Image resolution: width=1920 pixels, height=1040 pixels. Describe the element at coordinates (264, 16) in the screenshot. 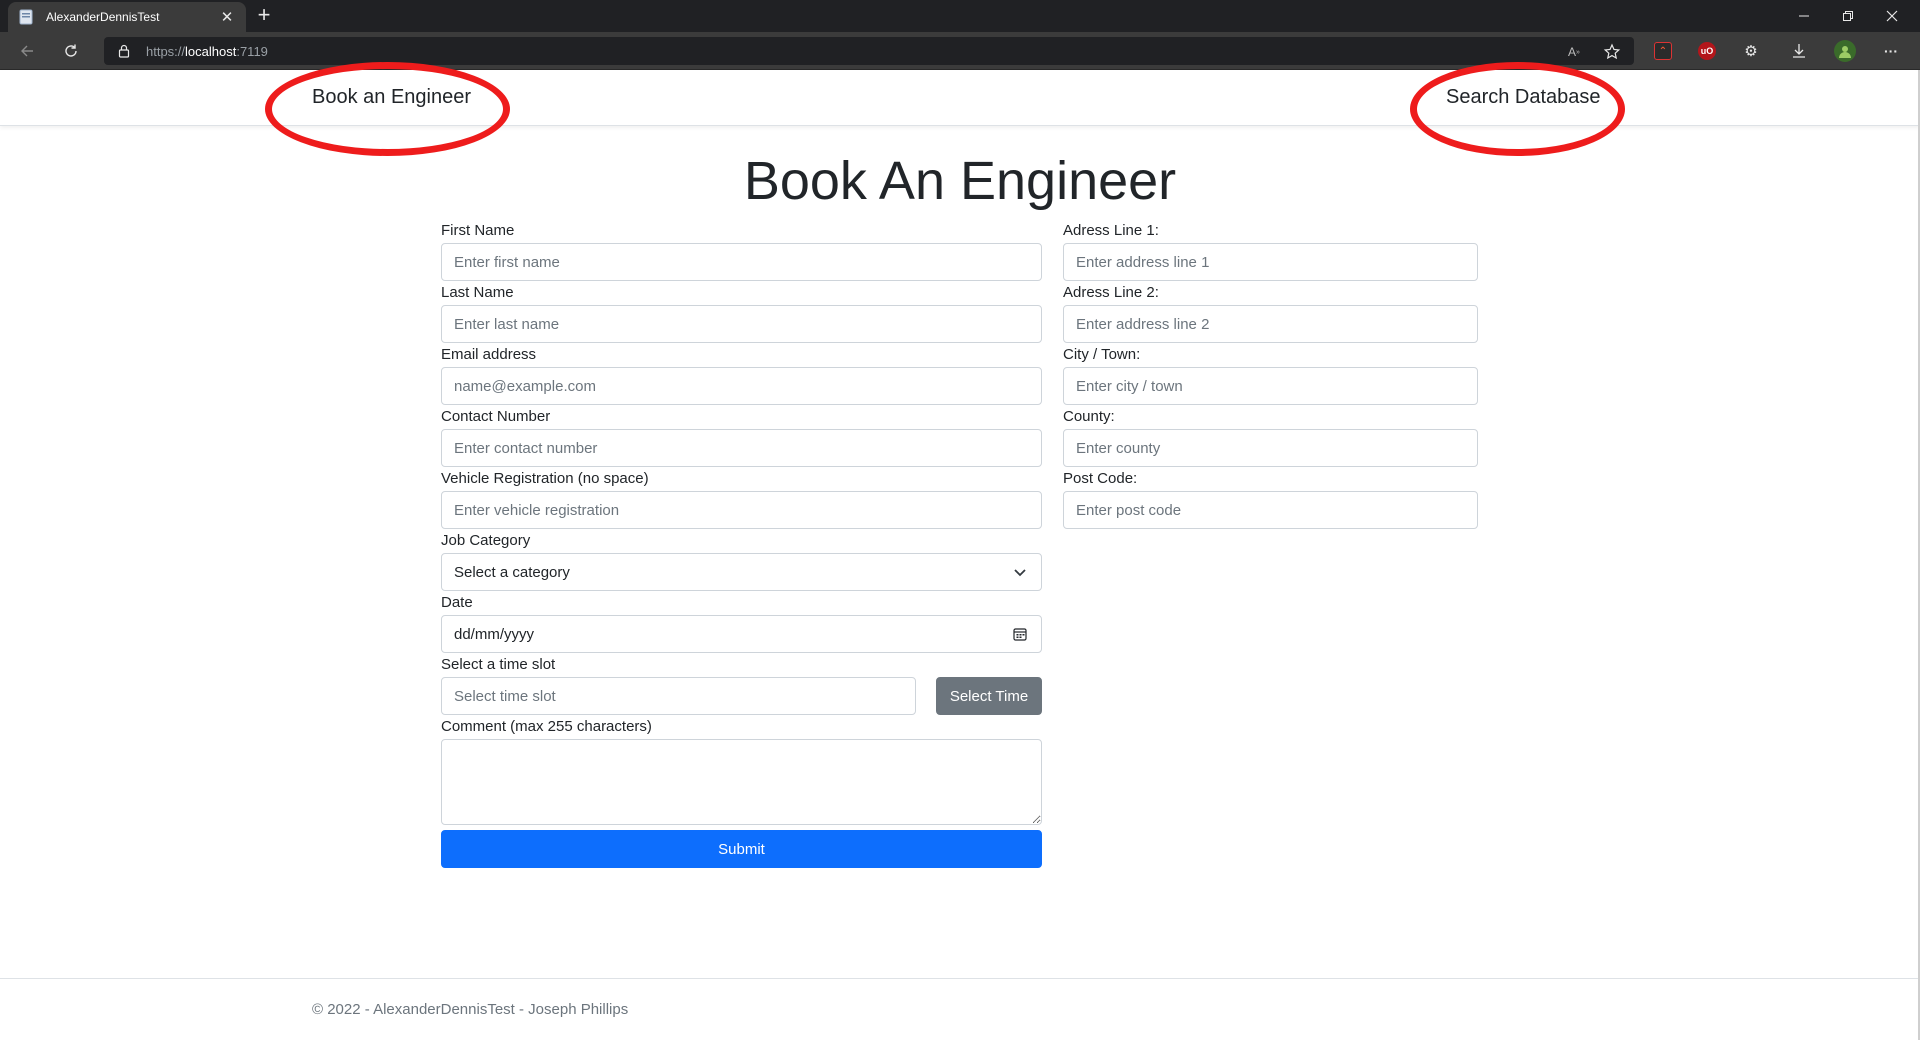

I see `new-tab-icon: +` at that location.